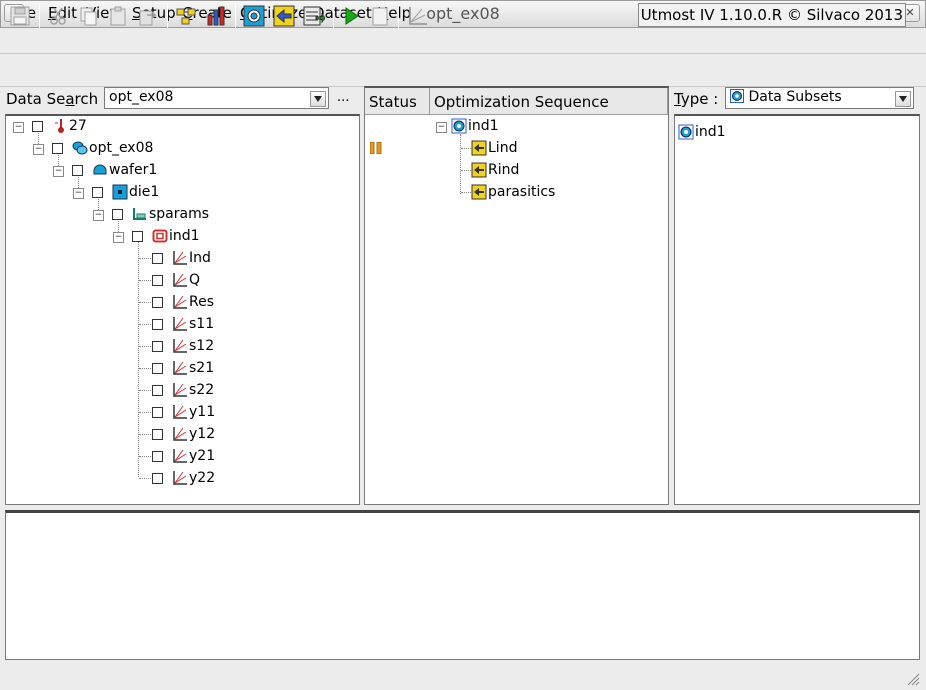  What do you see at coordinates (58, 16) in the screenshot?
I see `cut-icon` at bounding box center [58, 16].